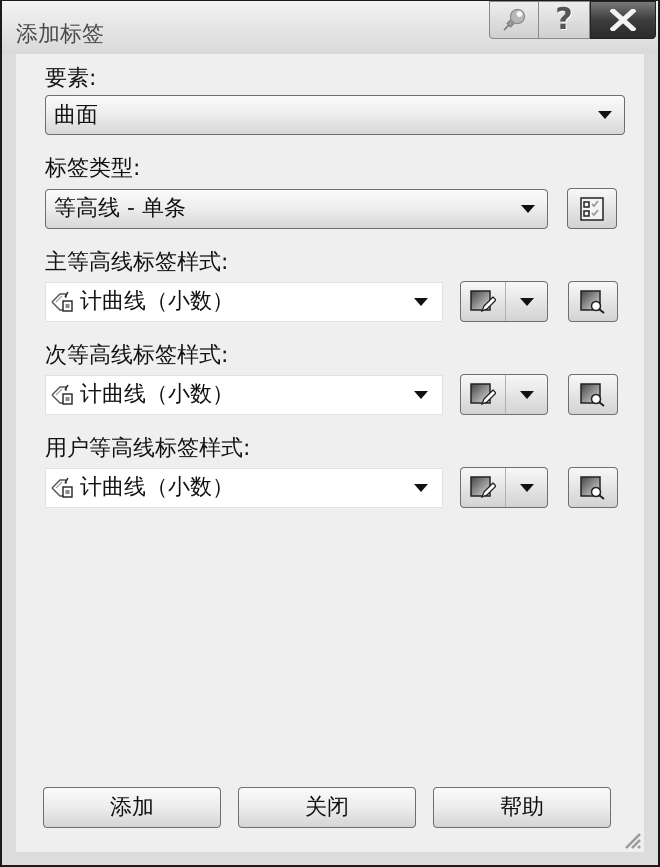 The width and height of the screenshot is (660, 867). I want to click on dialog-button: 关闭, so click(327, 807).